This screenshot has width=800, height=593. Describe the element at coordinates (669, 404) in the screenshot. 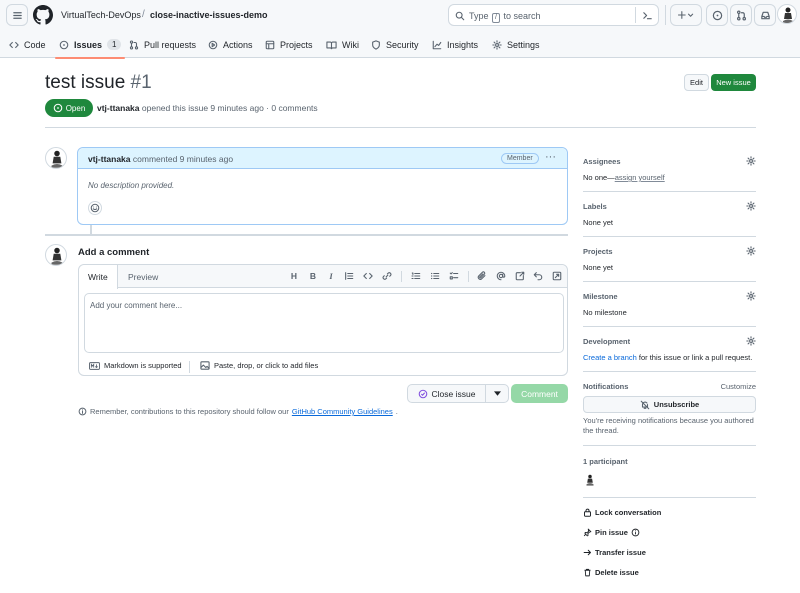

I see `unsubscribe-button: Unsubscribe` at that location.